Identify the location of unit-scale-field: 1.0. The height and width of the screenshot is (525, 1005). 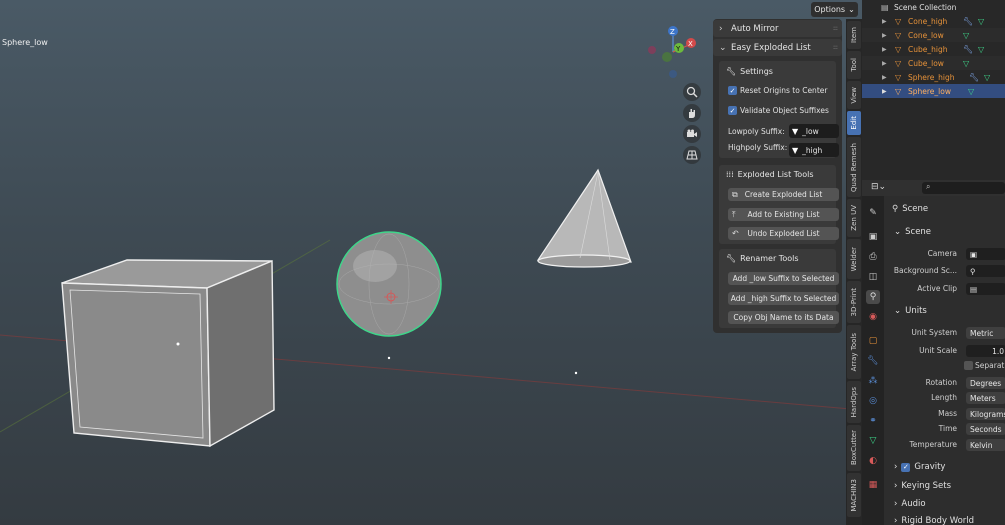
(985, 351).